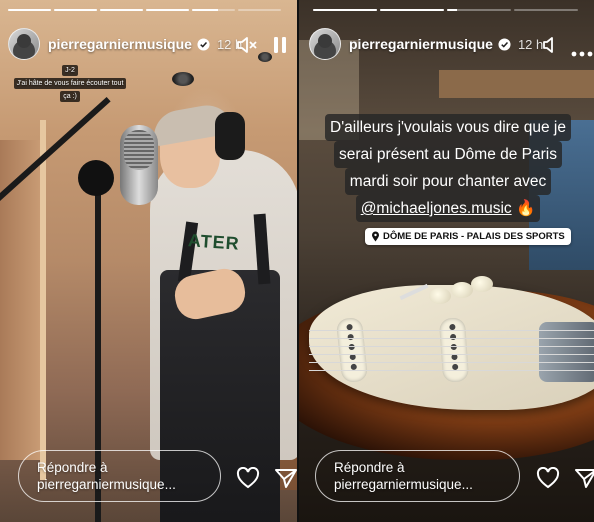 The image size is (594, 522). Describe the element at coordinates (183, 79) in the screenshot. I see `ceiling-light` at that location.